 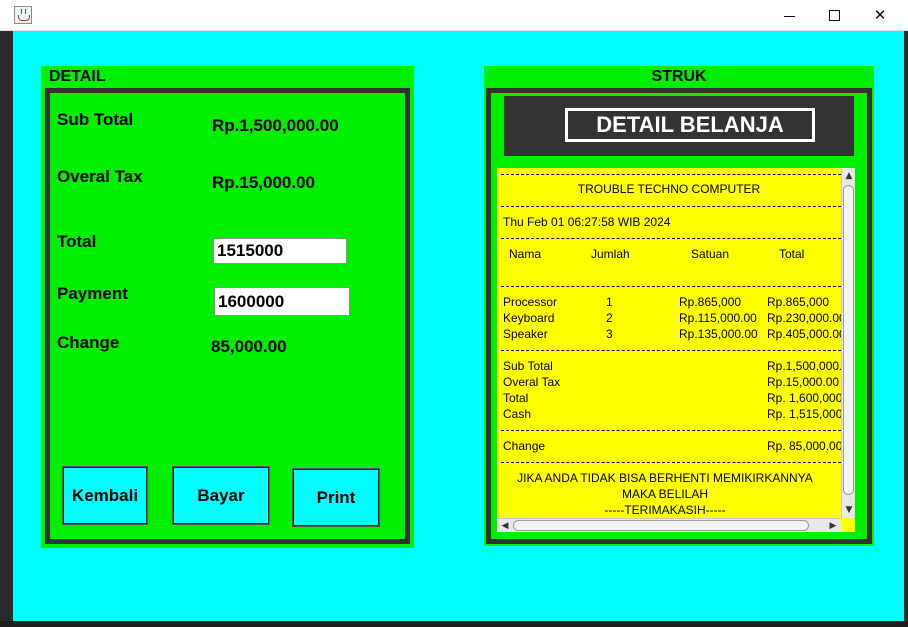 What do you see at coordinates (221, 495) in the screenshot?
I see `bayar-button: Bayar` at bounding box center [221, 495].